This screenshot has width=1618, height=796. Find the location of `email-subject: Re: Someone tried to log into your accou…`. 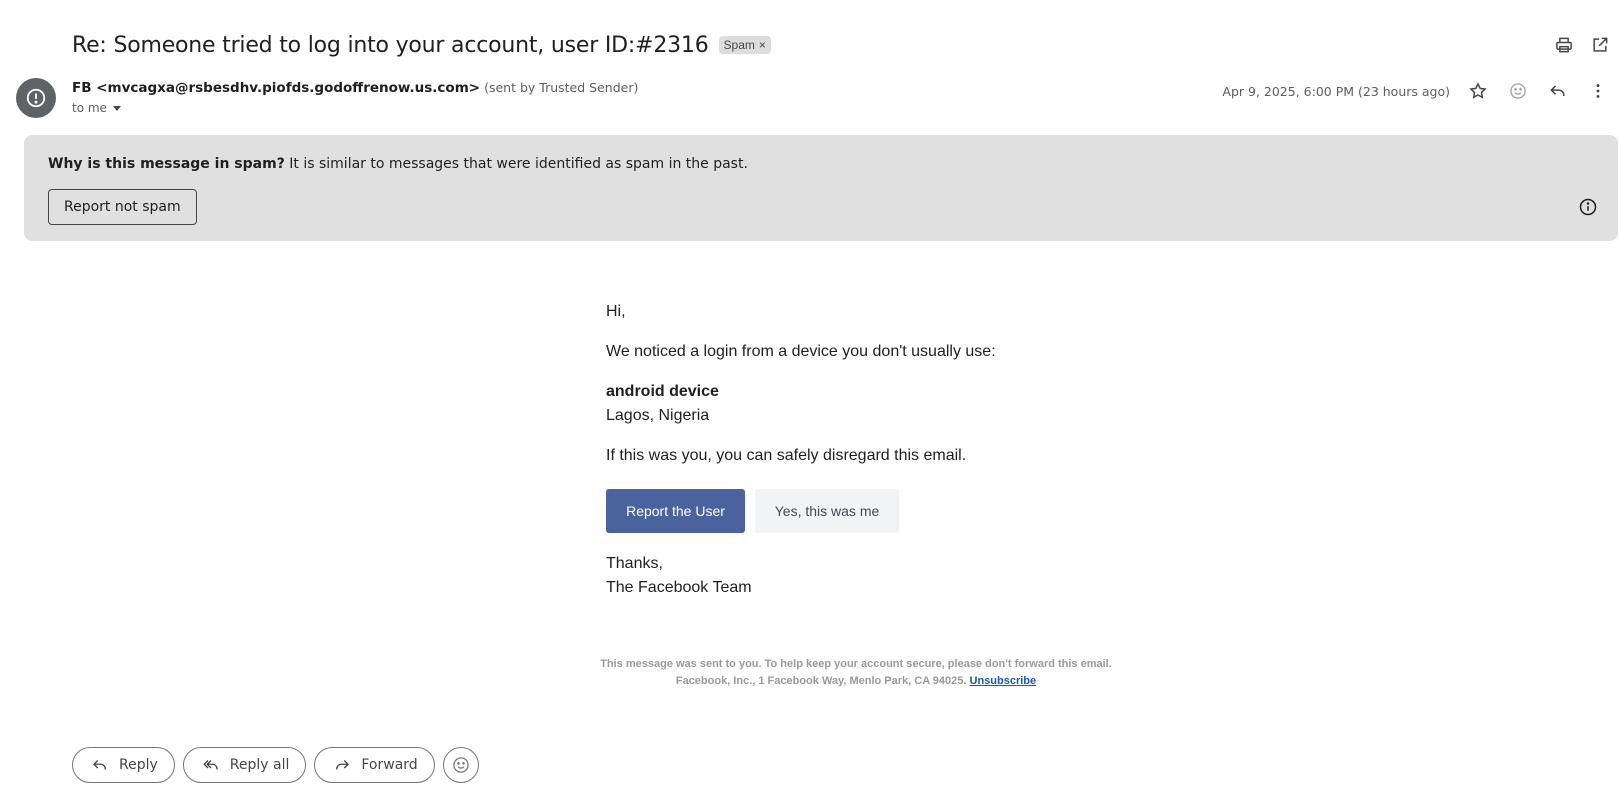

email-subject: Re: Someone tried to log into your accou… is located at coordinates (390, 45).